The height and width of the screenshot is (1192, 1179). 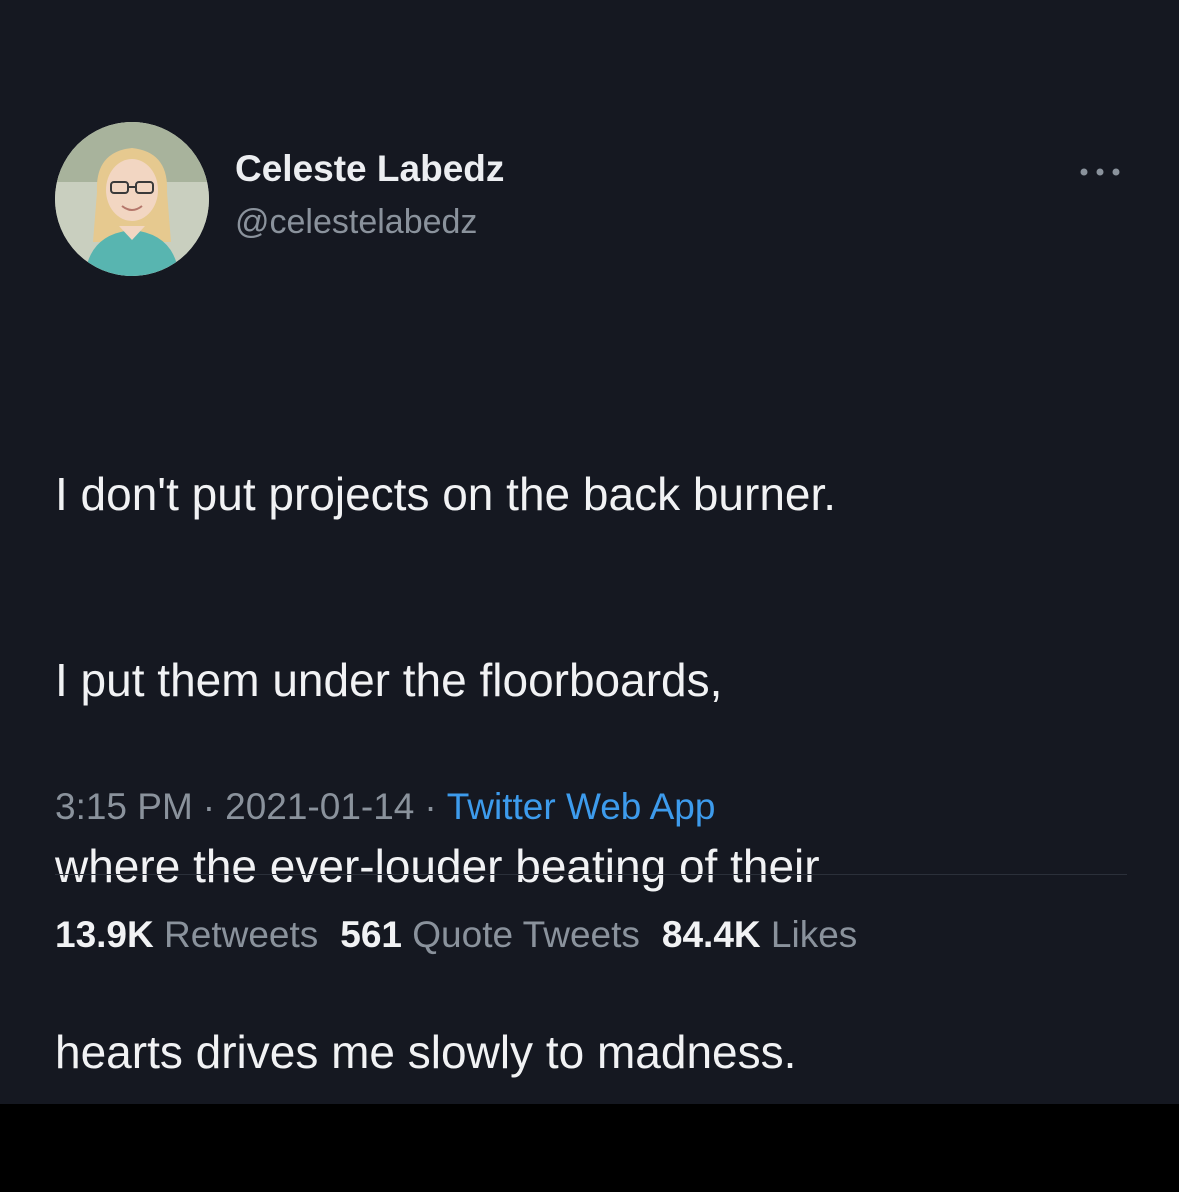 I want to click on tweet-text-line: where the ever-louder beating of their, so click(x=437, y=866).